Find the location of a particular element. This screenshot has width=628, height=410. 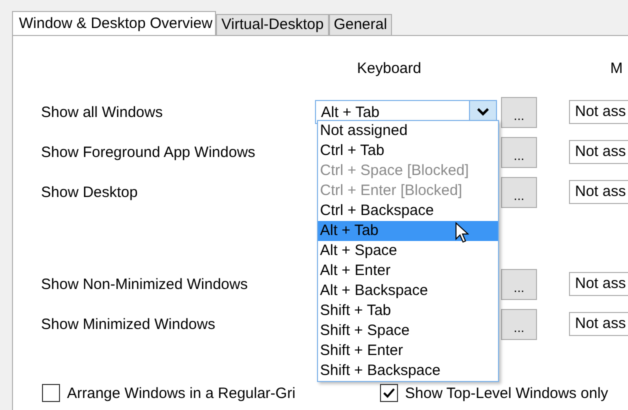

checkbox-label: Show Top-Level Windows only is located at coordinates (506, 393).